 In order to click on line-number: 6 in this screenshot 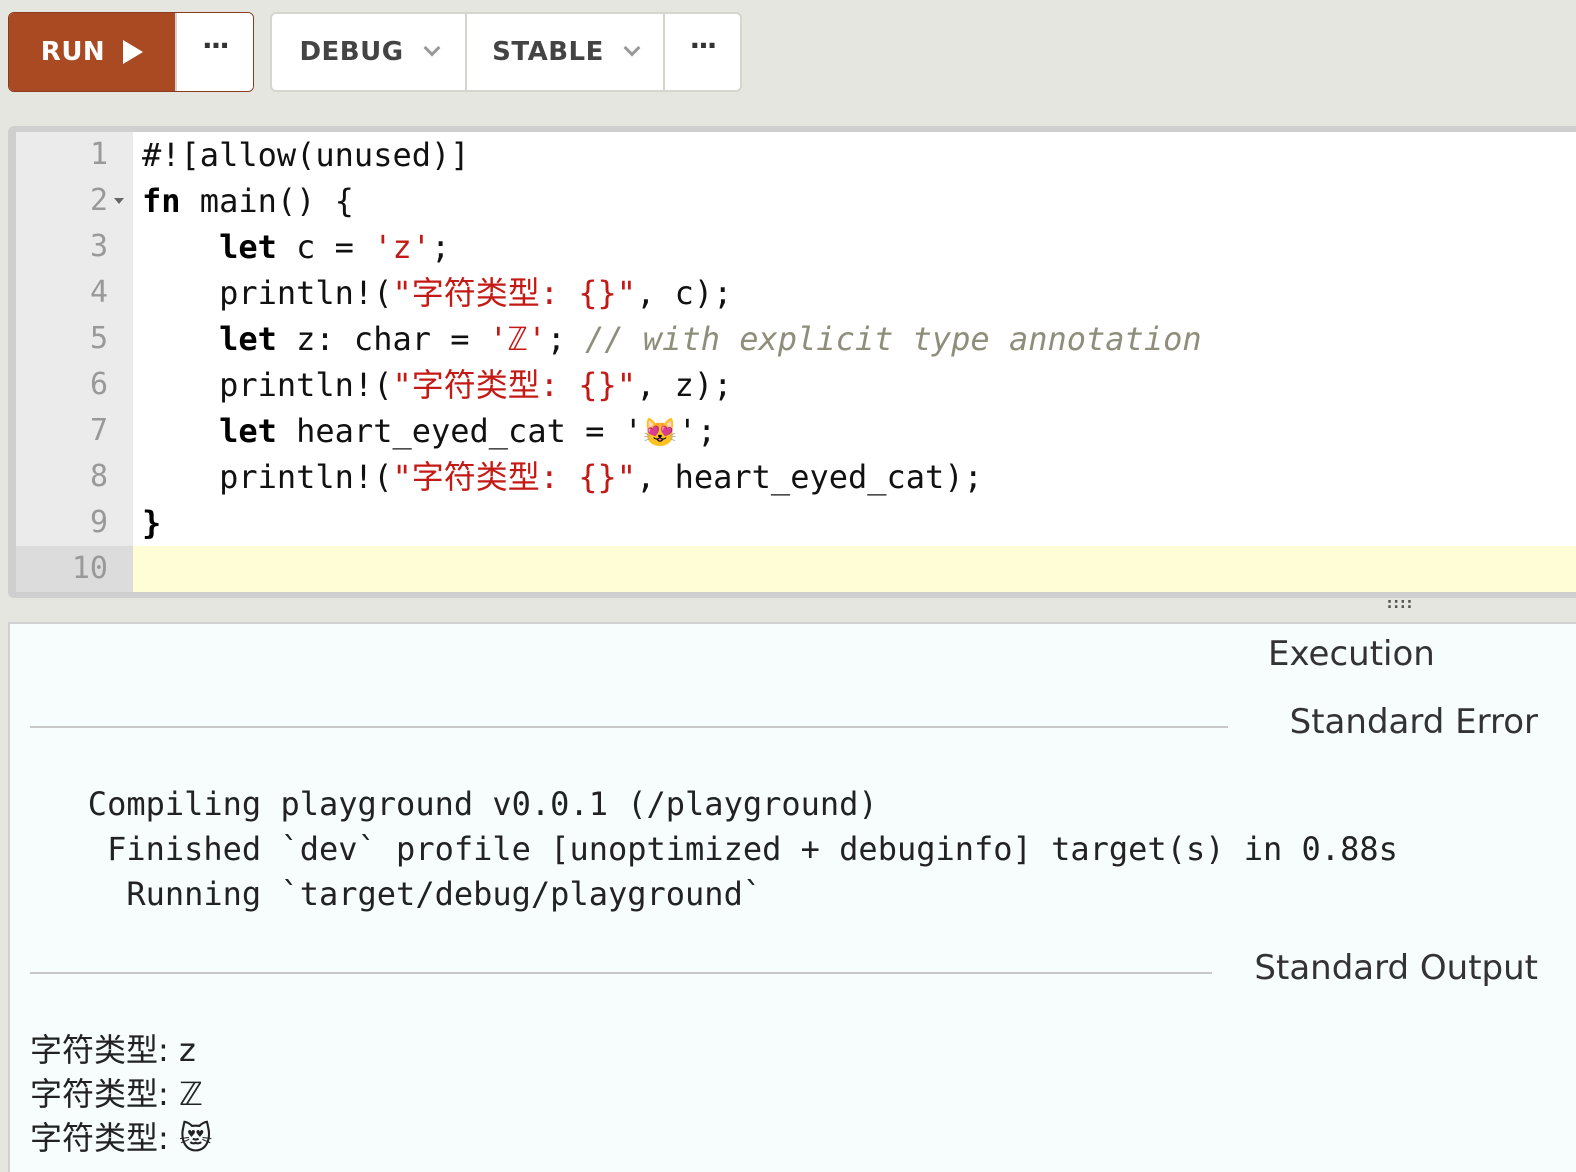, I will do `click(98, 384)`.